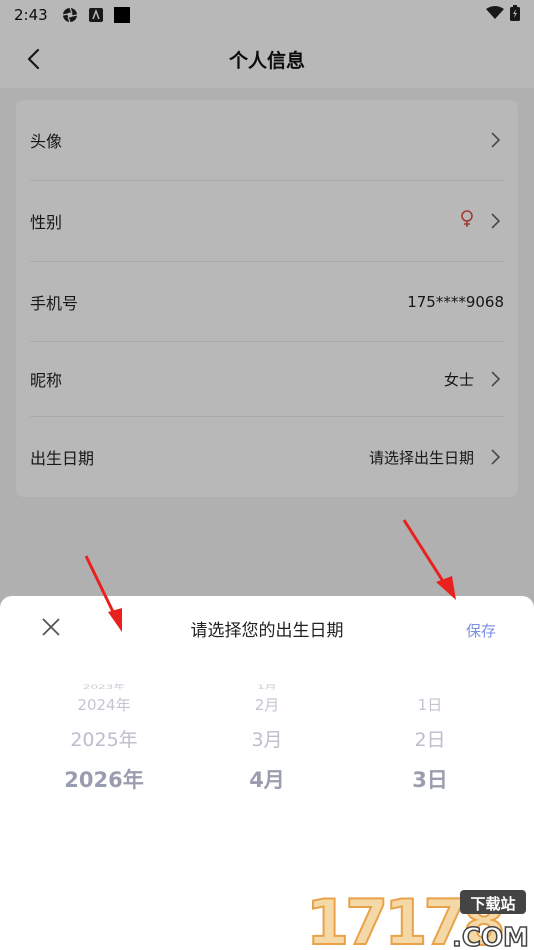 Image resolution: width=534 pixels, height=950 pixels. What do you see at coordinates (481, 630) in the screenshot?
I see `save-button: 保存` at bounding box center [481, 630].